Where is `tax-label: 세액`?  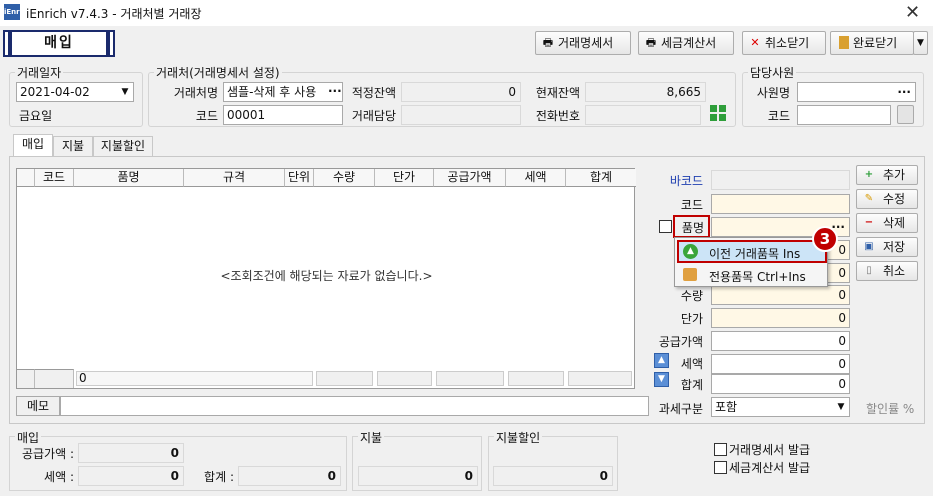
tax-label: 세액 is located at coordinates (691, 364).